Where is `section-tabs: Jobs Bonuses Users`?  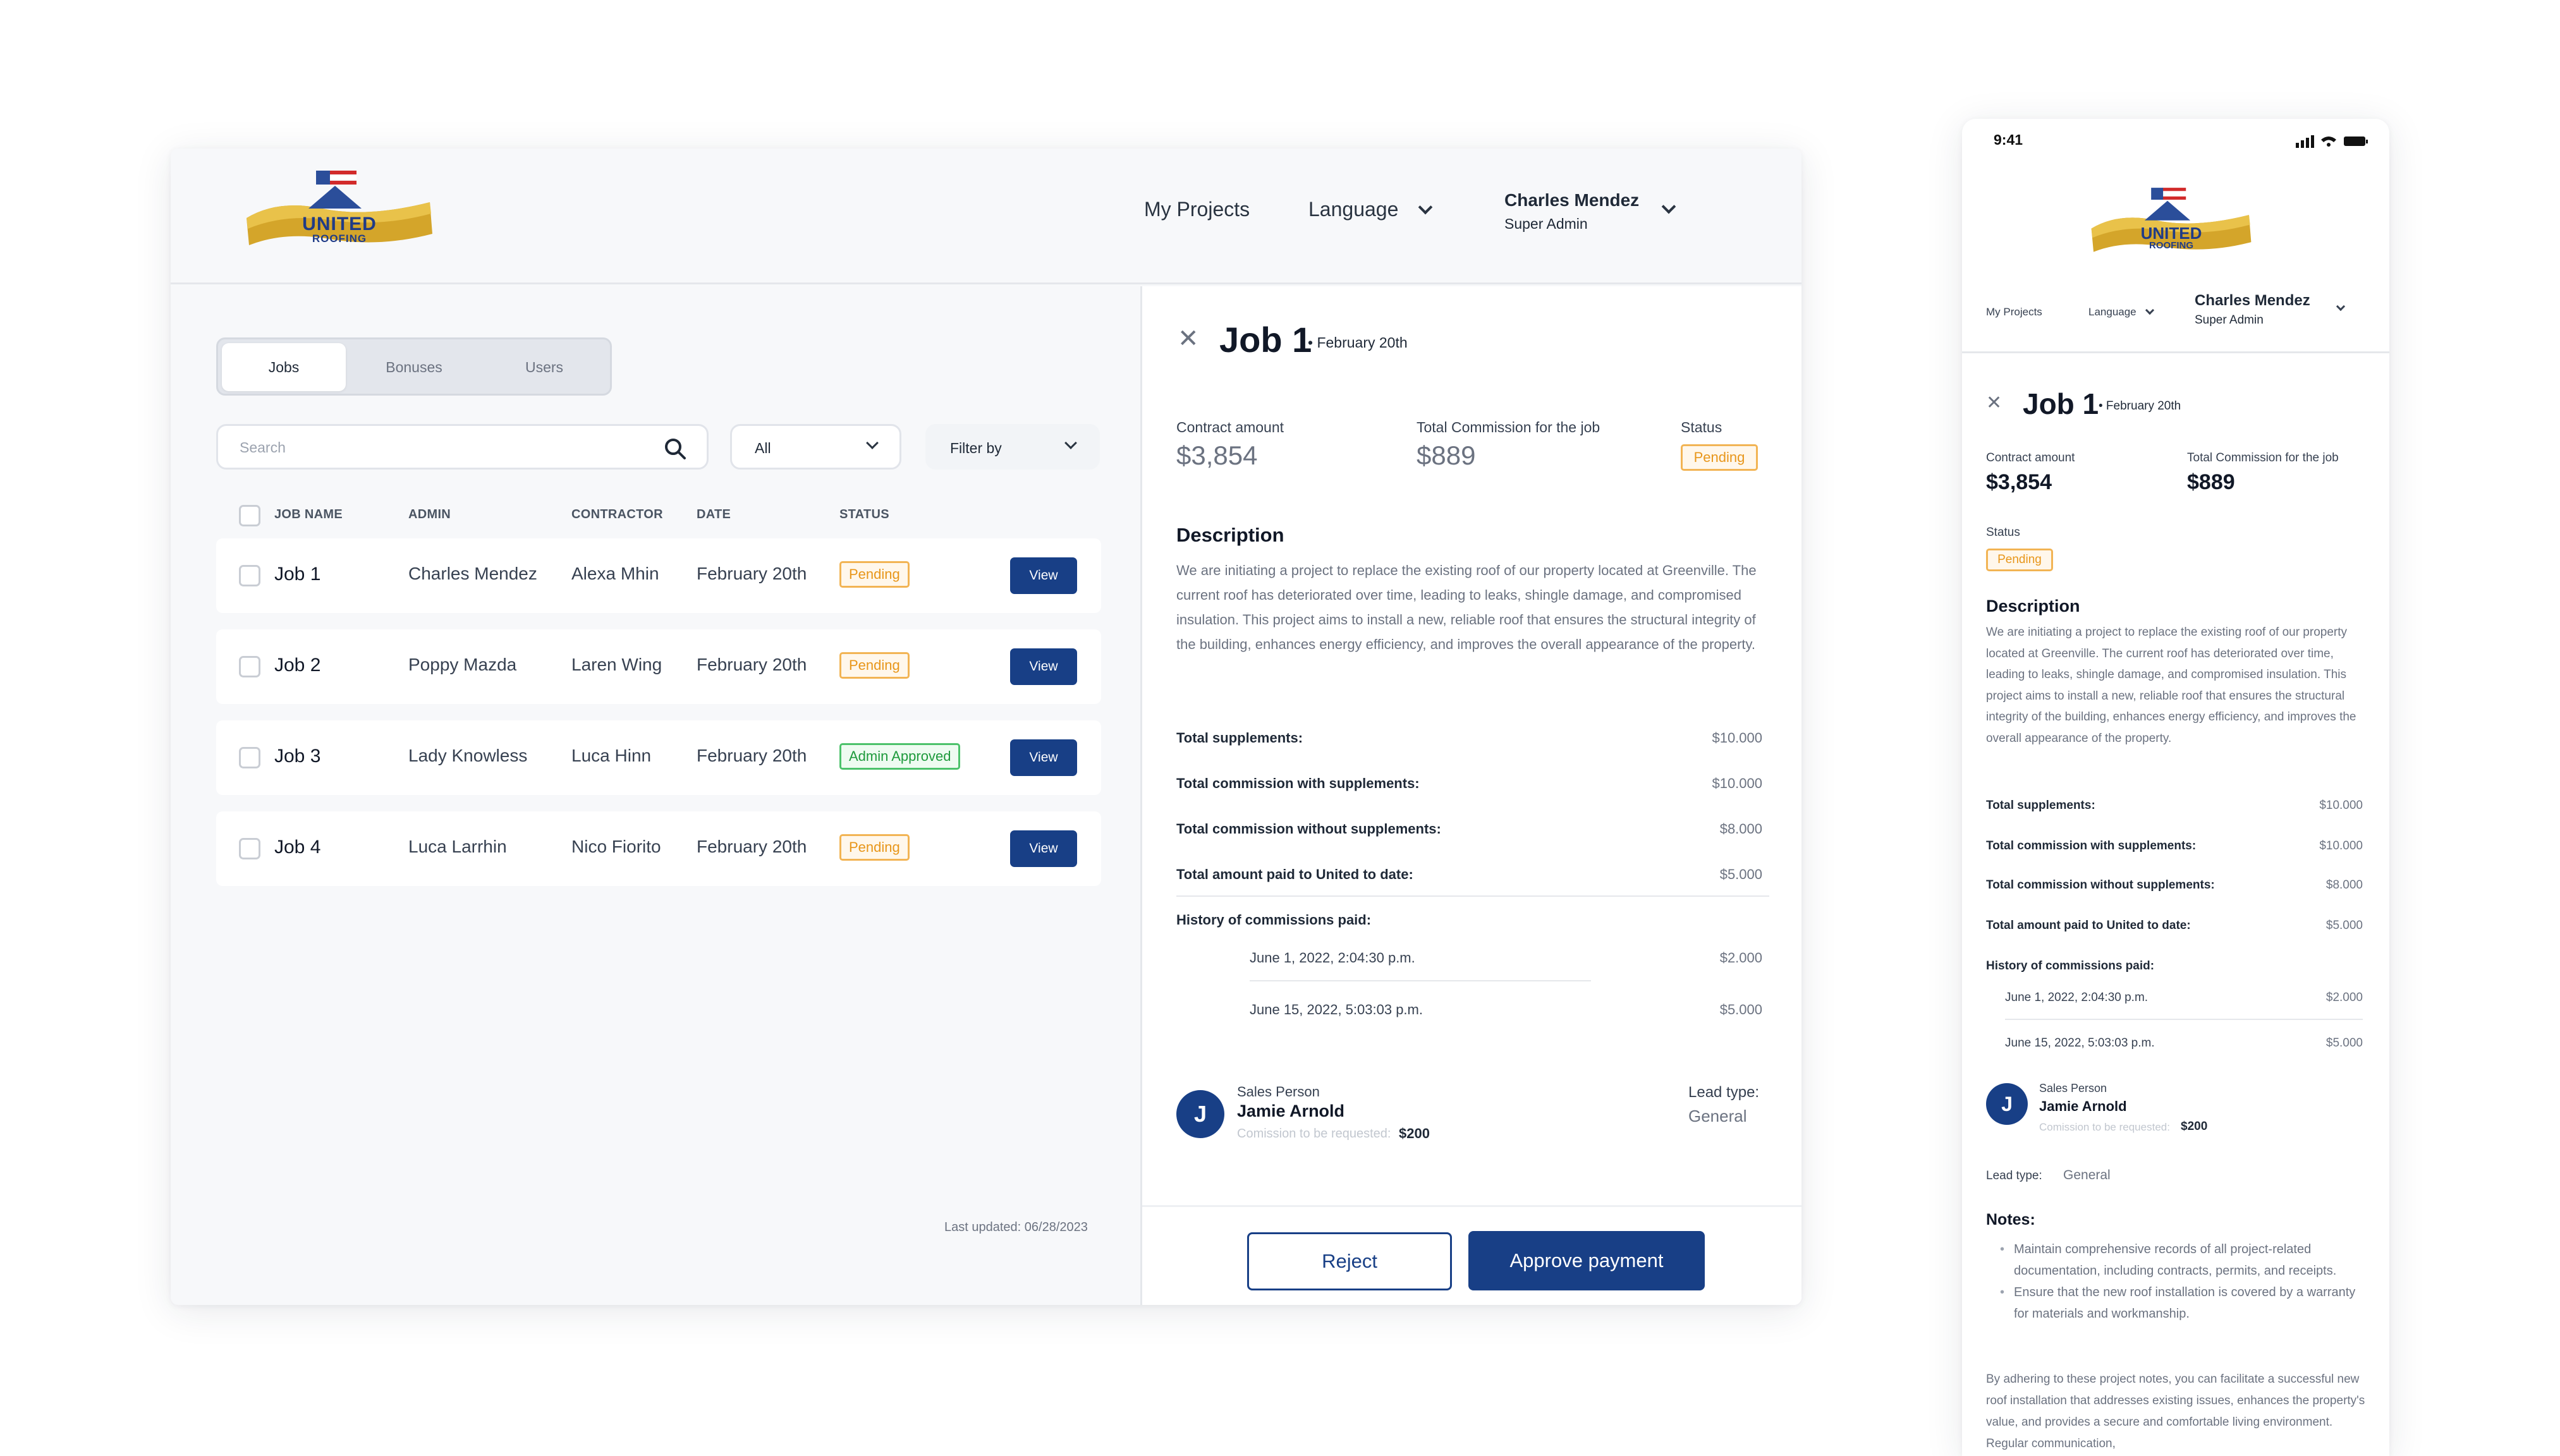
section-tabs: Jobs Bonuses Users is located at coordinates (414, 366).